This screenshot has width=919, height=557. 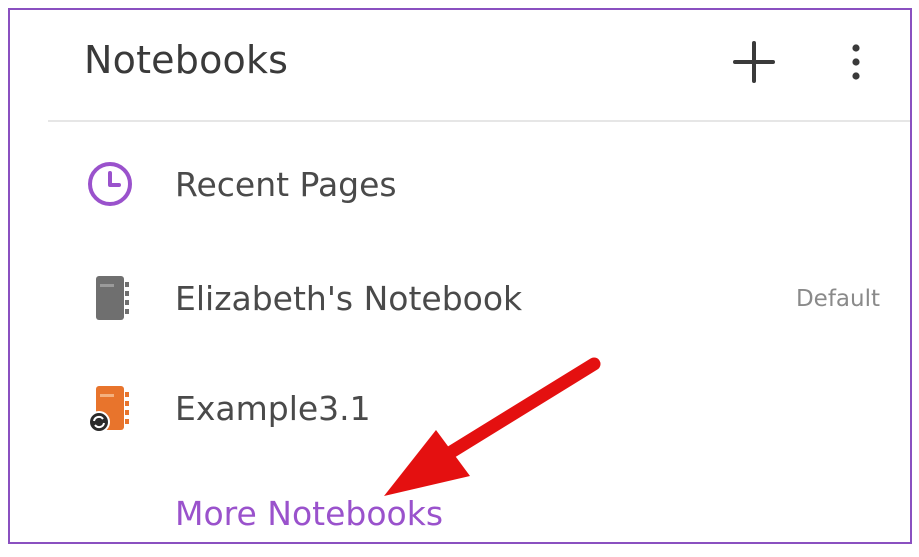 What do you see at coordinates (460, 408) in the screenshot?
I see `notebook-item-example: Example3.1` at bounding box center [460, 408].